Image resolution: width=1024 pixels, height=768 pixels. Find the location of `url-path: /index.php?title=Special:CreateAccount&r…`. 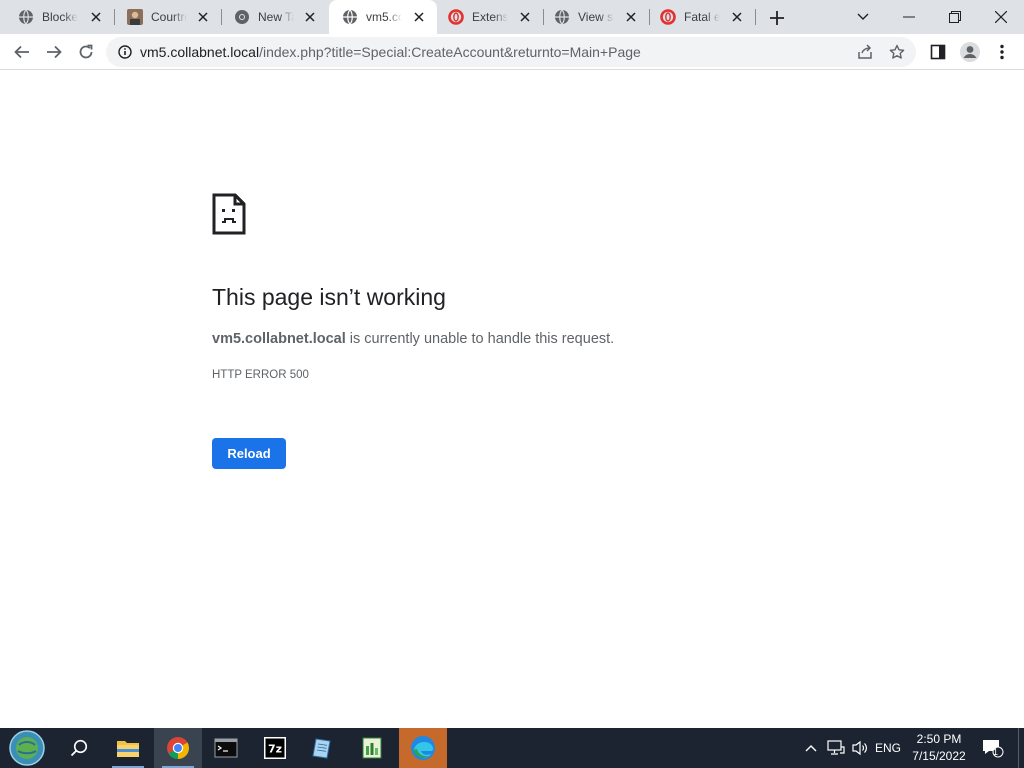

url-path: /index.php?title=Special:CreateAccount&r… is located at coordinates (450, 52).